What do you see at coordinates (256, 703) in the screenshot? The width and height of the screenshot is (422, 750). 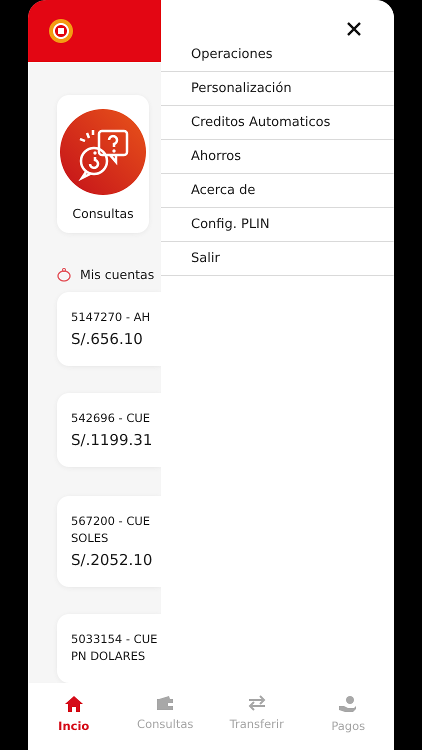 I see `transfer-arrows-icon` at bounding box center [256, 703].